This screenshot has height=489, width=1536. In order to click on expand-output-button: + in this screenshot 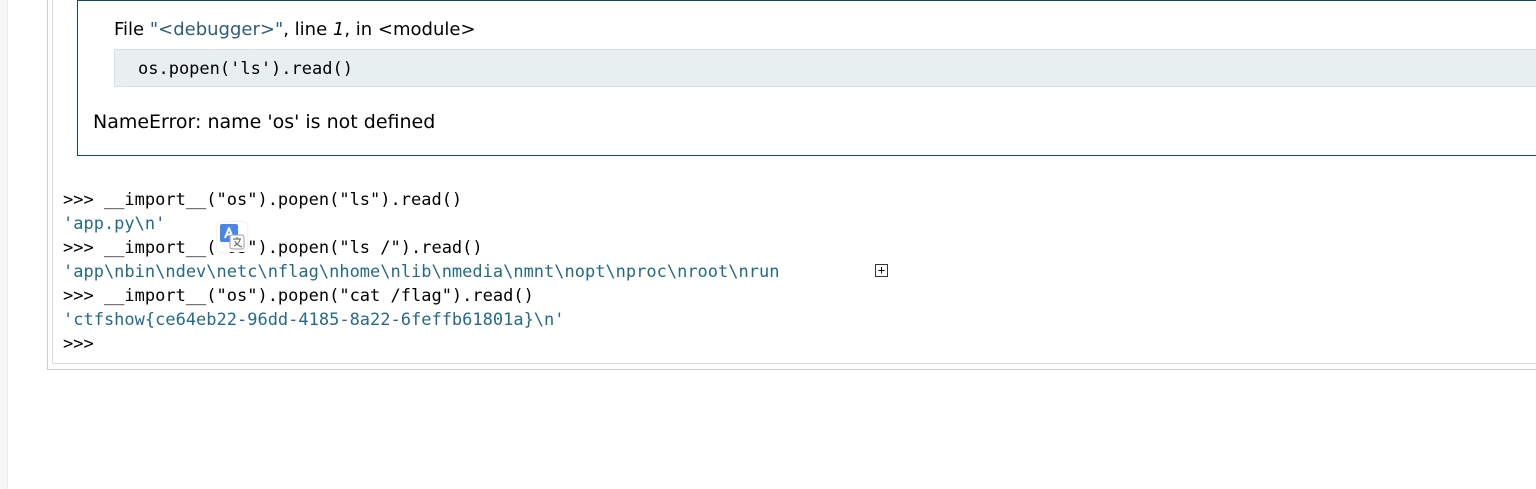, I will do `click(881, 270)`.